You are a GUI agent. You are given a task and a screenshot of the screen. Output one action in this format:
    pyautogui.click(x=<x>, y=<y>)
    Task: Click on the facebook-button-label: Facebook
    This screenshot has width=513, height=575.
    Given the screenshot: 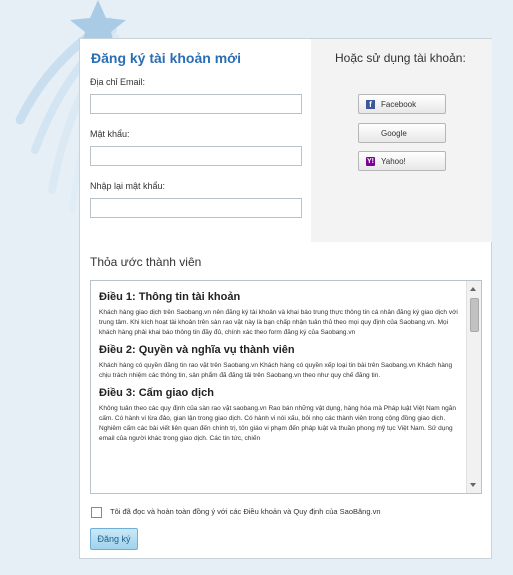 What is the action you would take?
    pyautogui.click(x=399, y=104)
    